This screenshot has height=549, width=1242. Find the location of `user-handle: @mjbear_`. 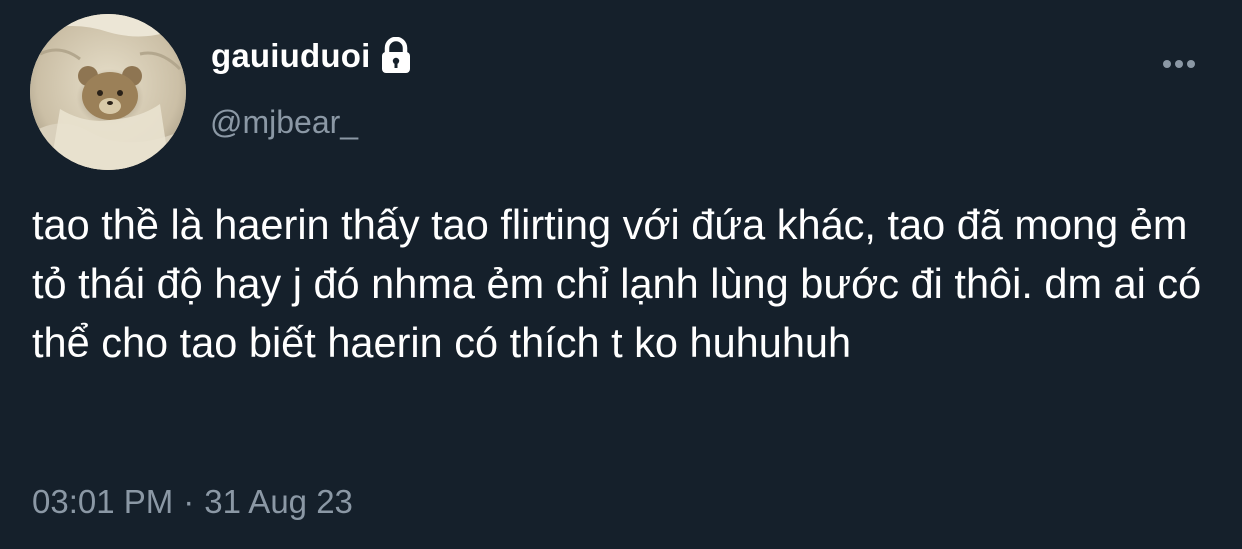

user-handle: @mjbear_ is located at coordinates (284, 122).